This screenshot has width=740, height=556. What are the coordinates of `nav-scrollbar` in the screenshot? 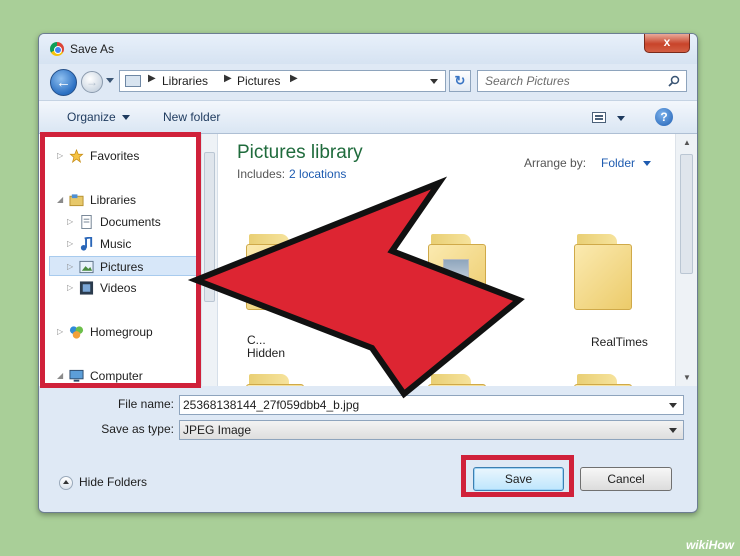 It's located at (209, 260).